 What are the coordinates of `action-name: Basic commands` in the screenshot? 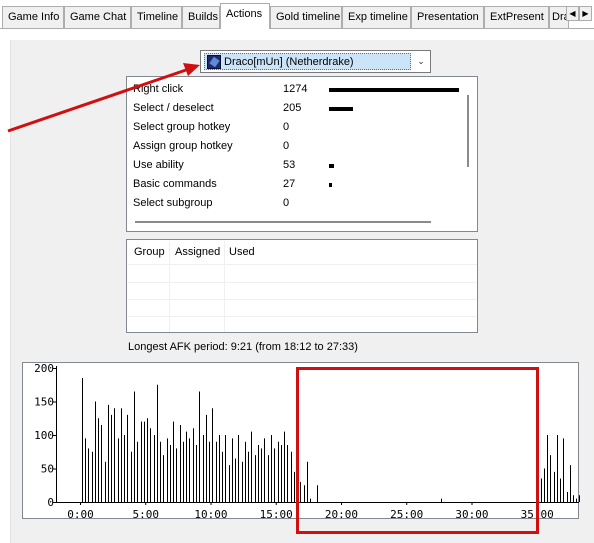 It's located at (175, 184).